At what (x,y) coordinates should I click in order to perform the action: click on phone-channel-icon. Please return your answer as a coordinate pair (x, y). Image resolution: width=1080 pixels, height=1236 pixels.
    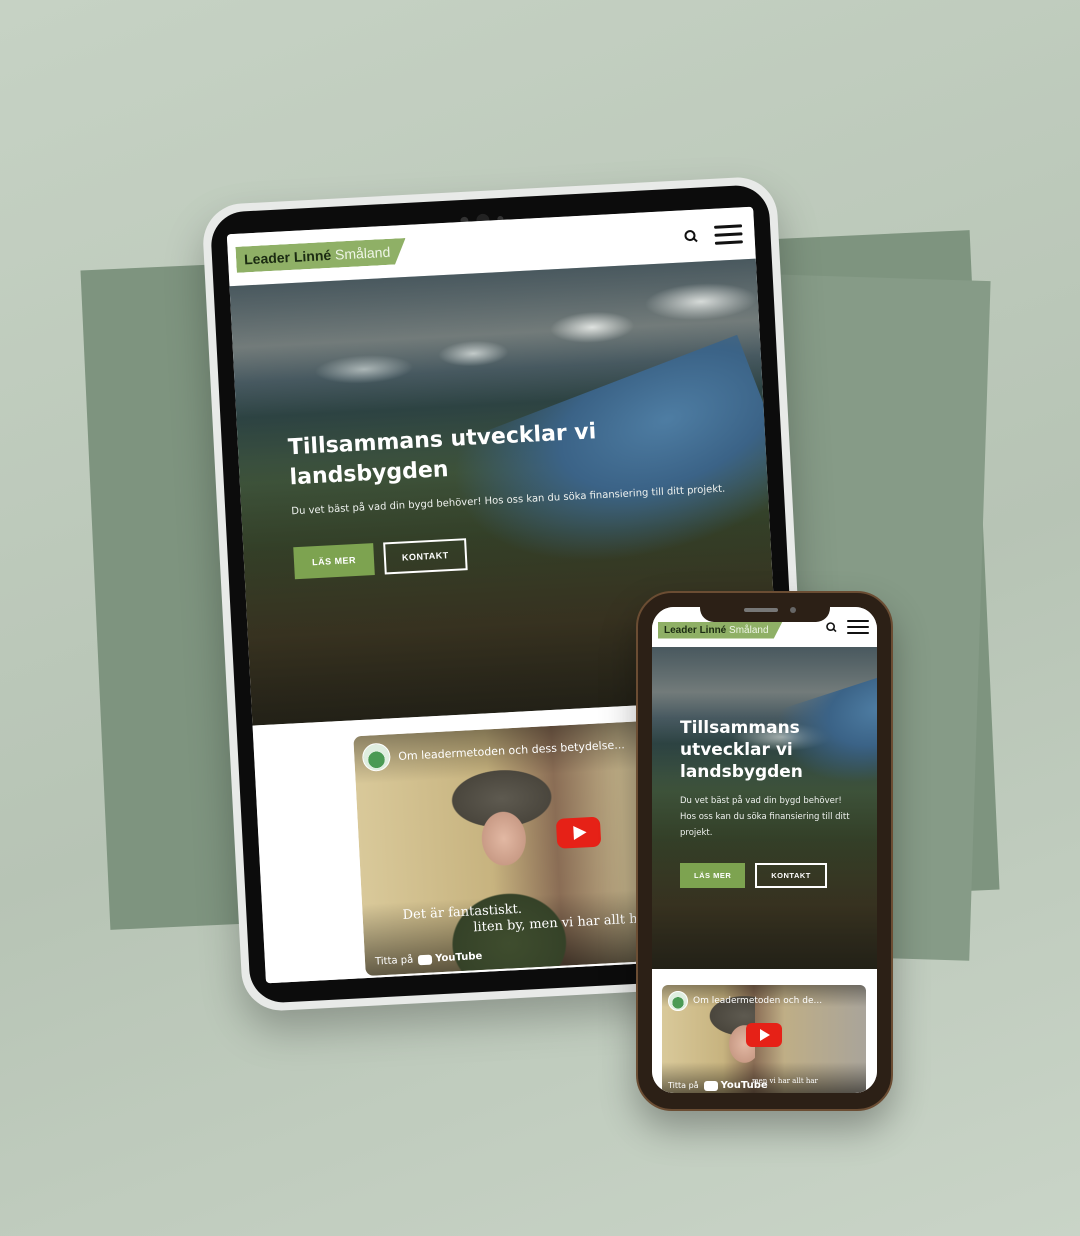
    Looking at the image, I should click on (678, 1001).